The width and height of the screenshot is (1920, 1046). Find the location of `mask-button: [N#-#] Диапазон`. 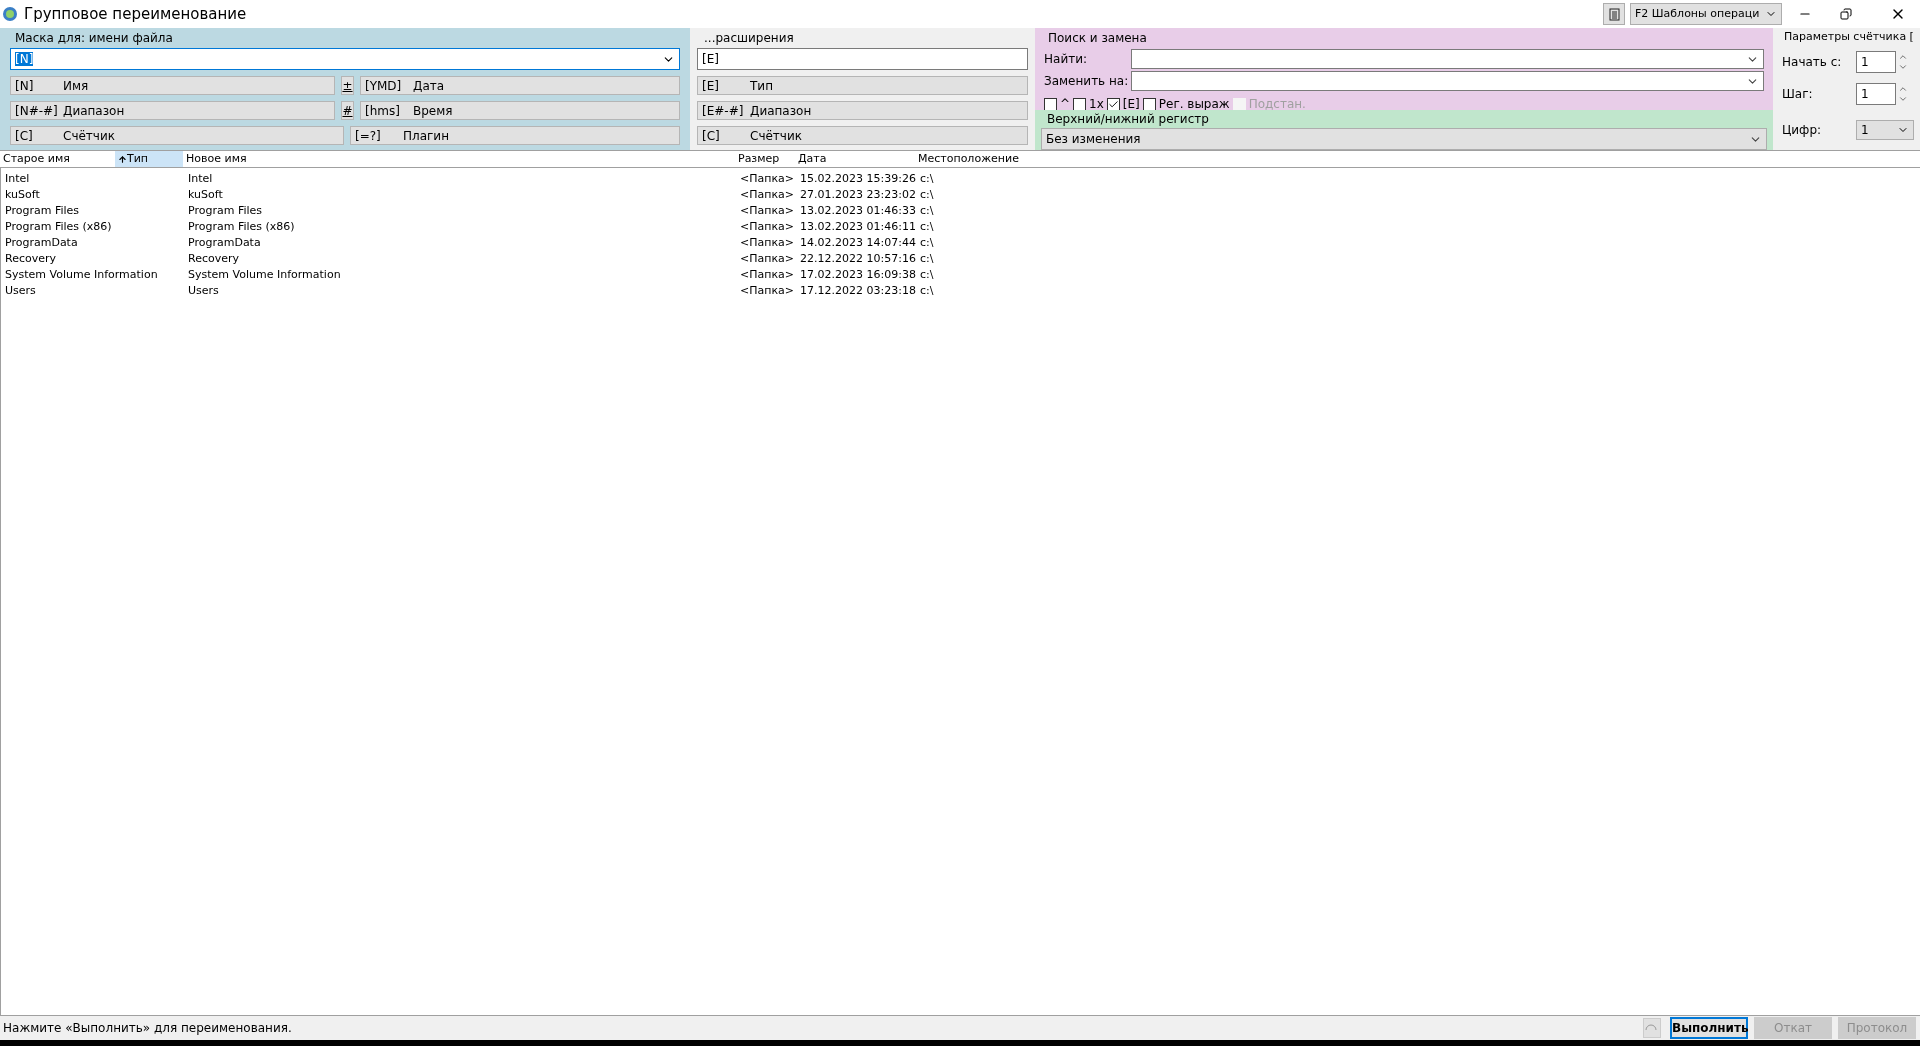

mask-button: [N#-#] Диапазон is located at coordinates (172, 110).